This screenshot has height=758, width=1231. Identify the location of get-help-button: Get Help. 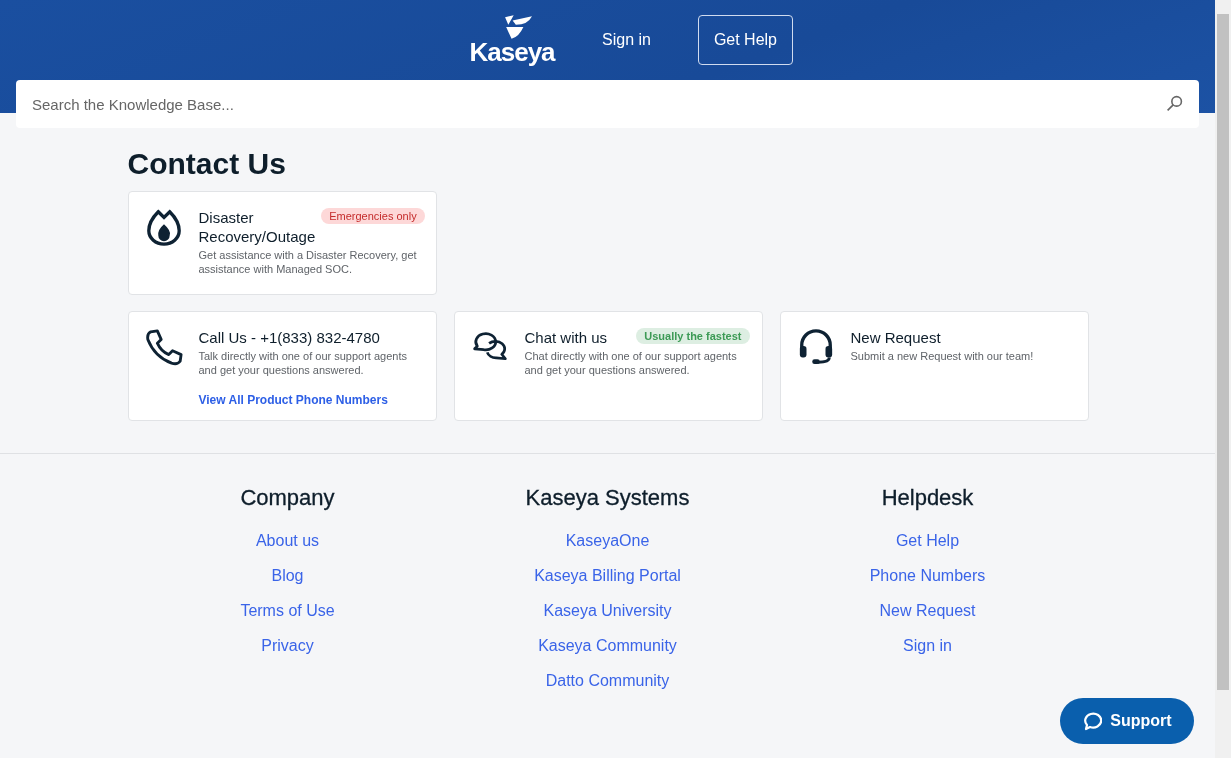
(745, 40).